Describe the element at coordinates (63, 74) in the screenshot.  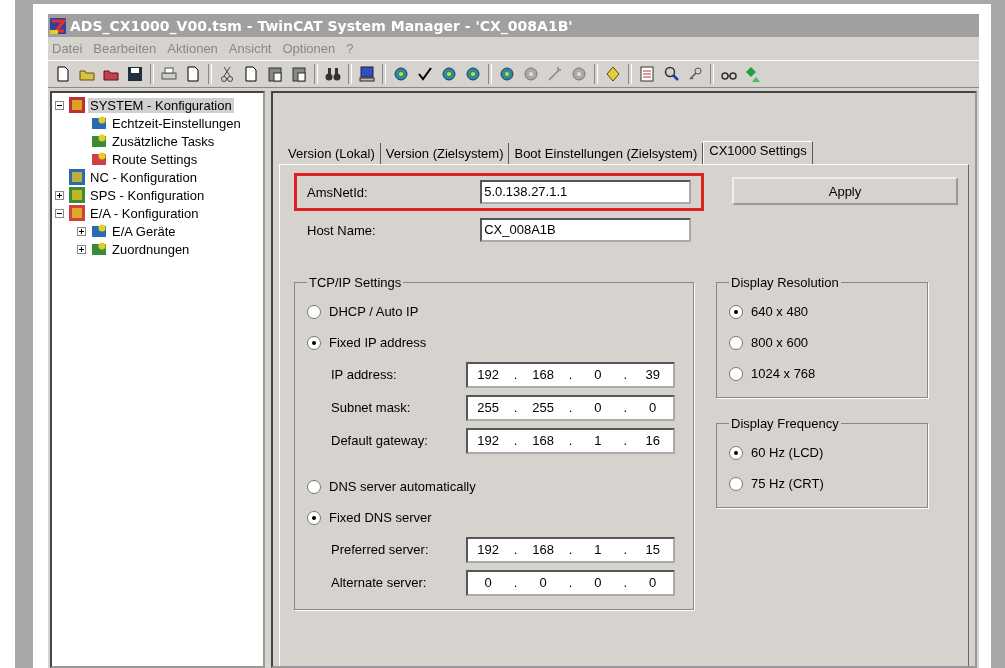
I see `new-document-icon` at that location.